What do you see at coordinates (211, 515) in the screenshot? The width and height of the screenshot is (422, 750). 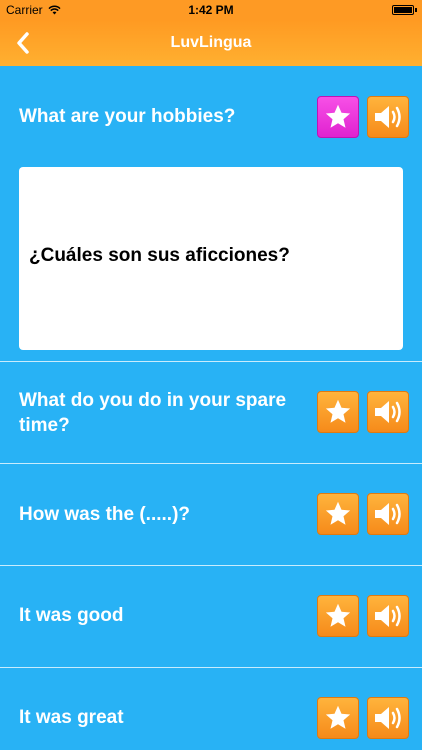 I see `phrase-row: How was the (.....)?` at bounding box center [211, 515].